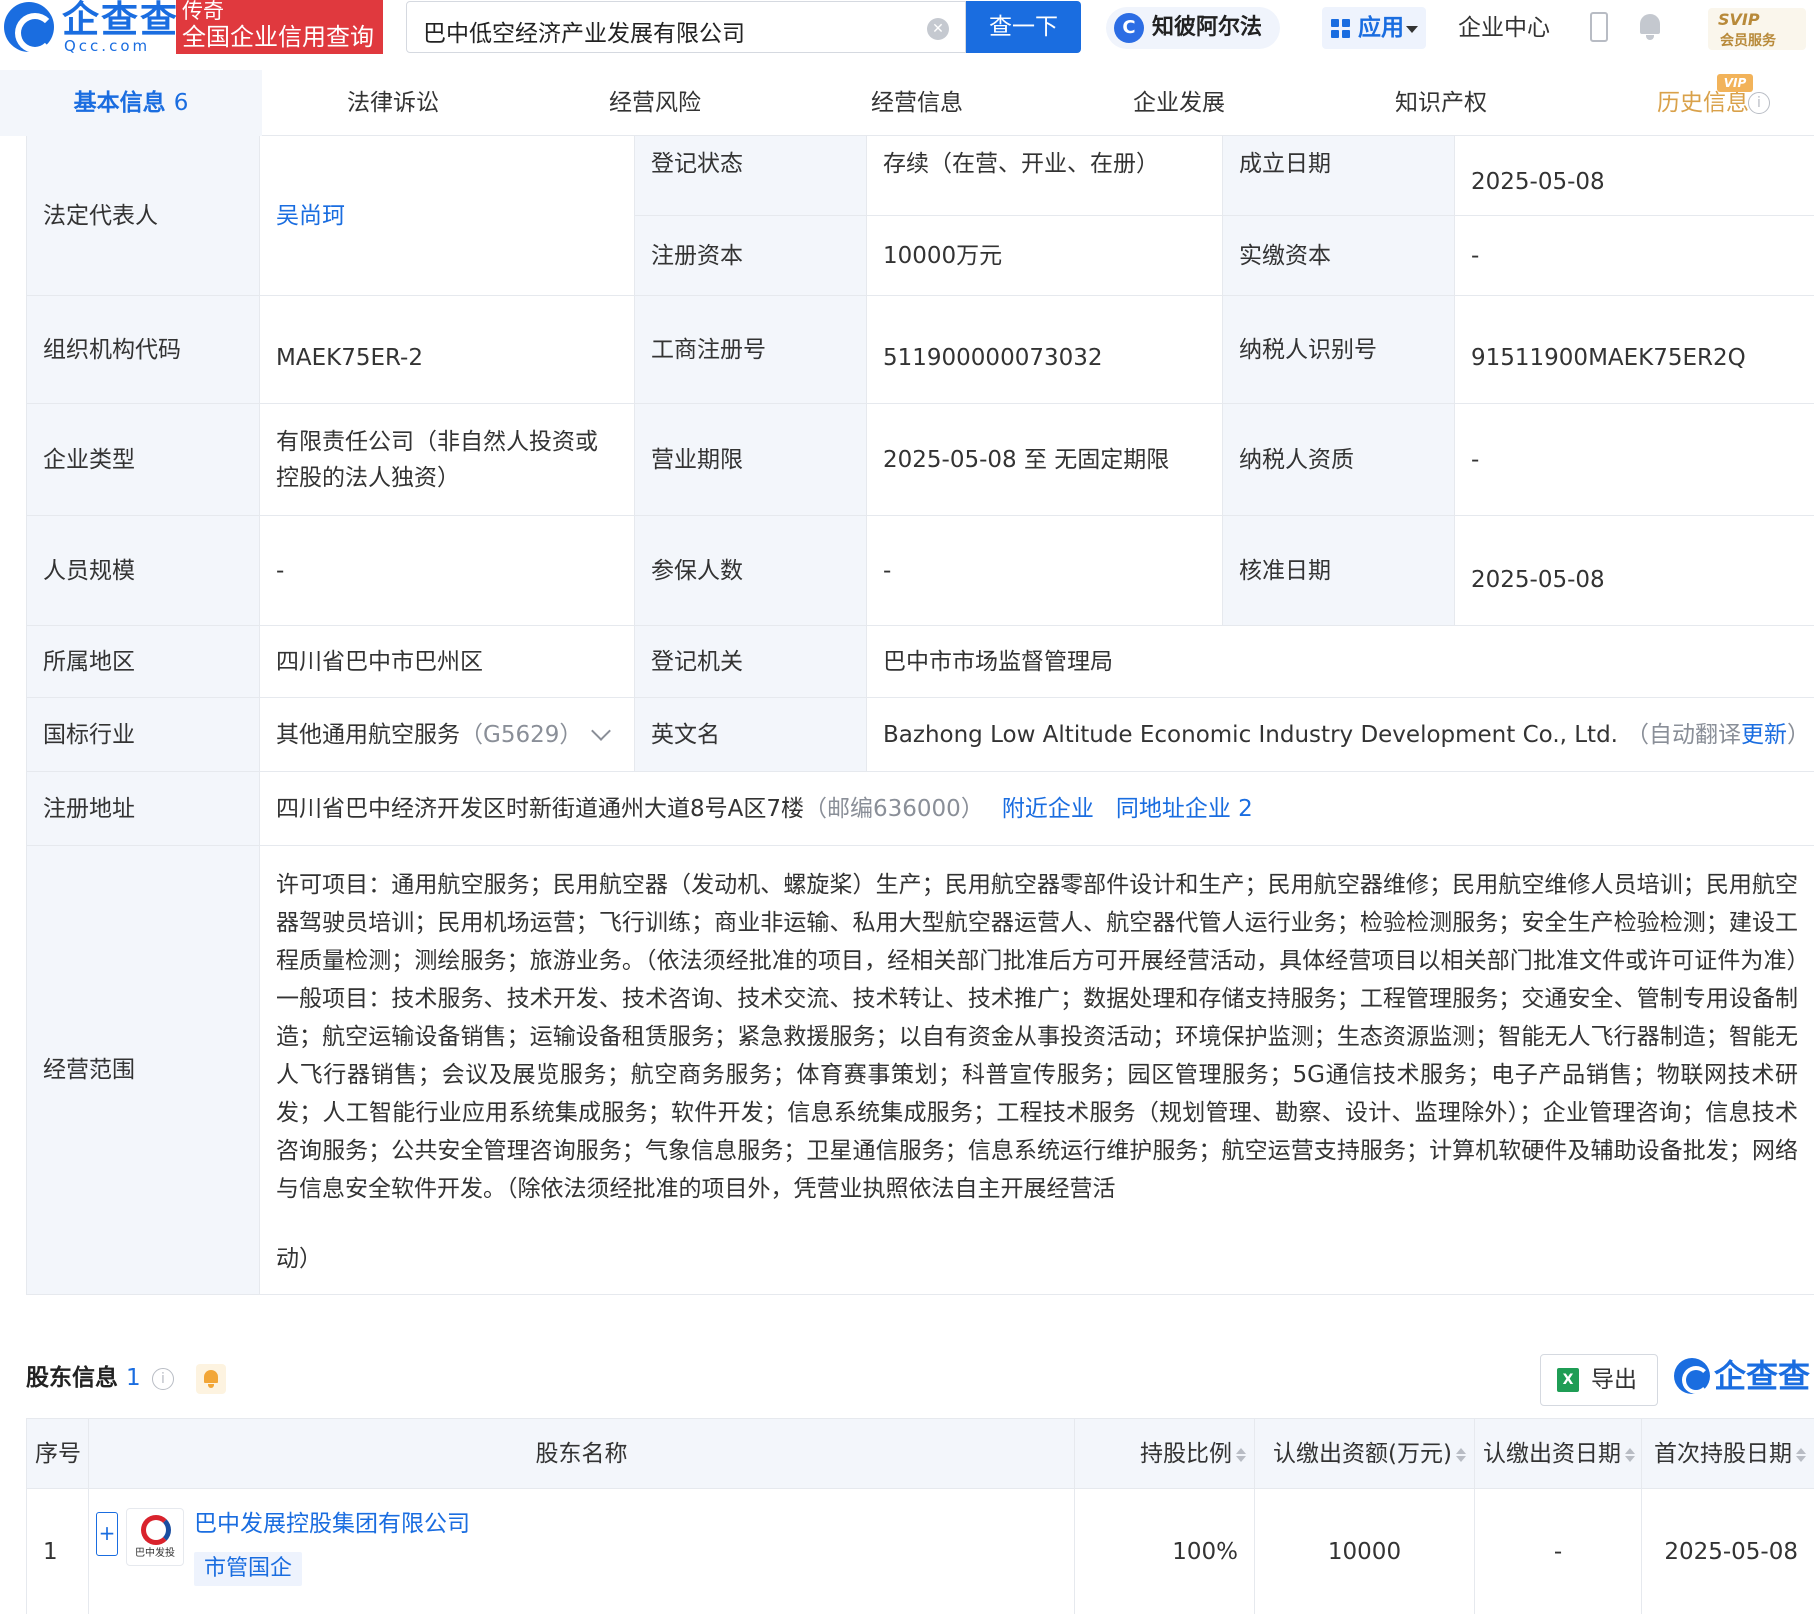 The height and width of the screenshot is (1614, 1814). I want to click on enterprise-center-link: 企业中心, so click(1504, 28).